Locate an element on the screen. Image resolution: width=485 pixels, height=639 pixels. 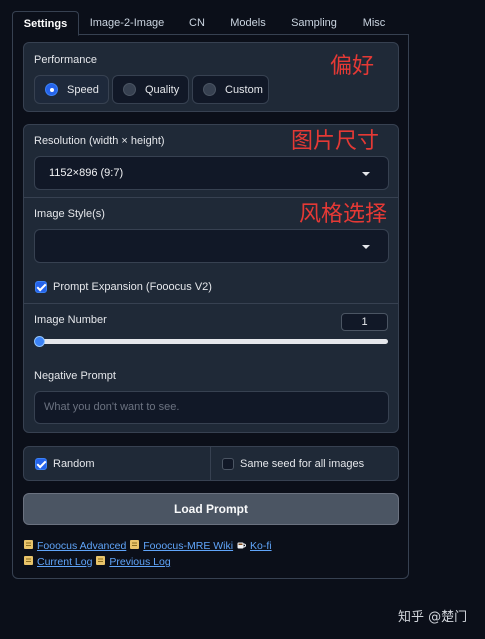
load-prompt-button: Load Prompt is located at coordinates (211, 509).